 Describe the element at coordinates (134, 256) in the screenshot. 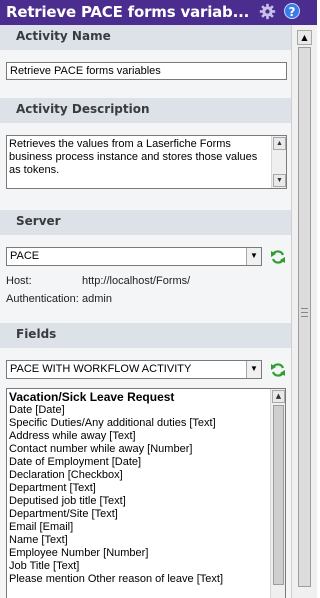

I see `server-select: PACE ▼` at that location.